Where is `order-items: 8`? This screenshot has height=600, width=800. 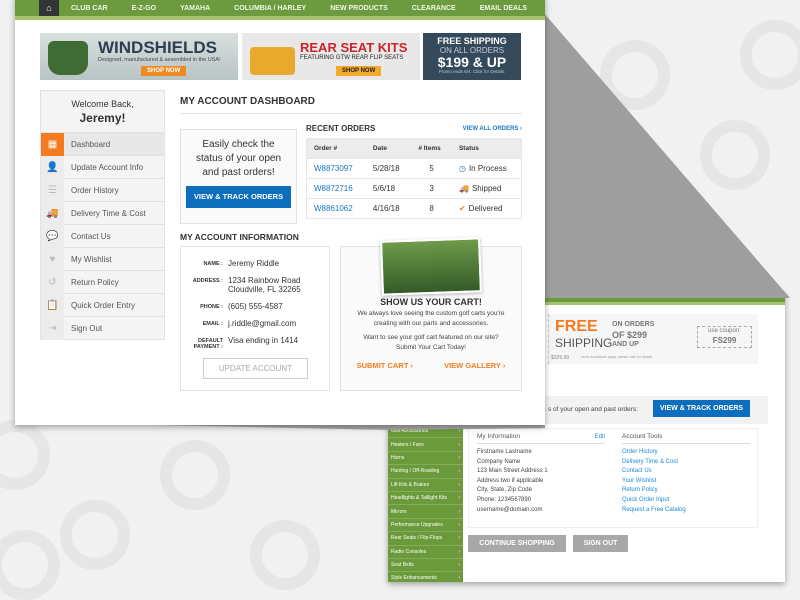
order-items: 8 is located at coordinates (431, 208).